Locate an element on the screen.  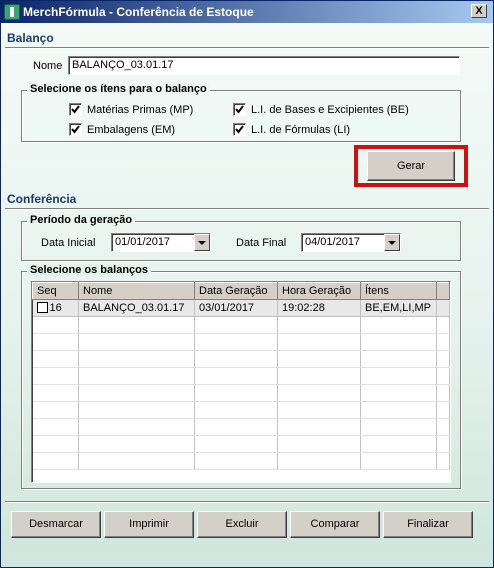
balancos-group-title: Selecione os balanços is located at coordinates (89, 270).